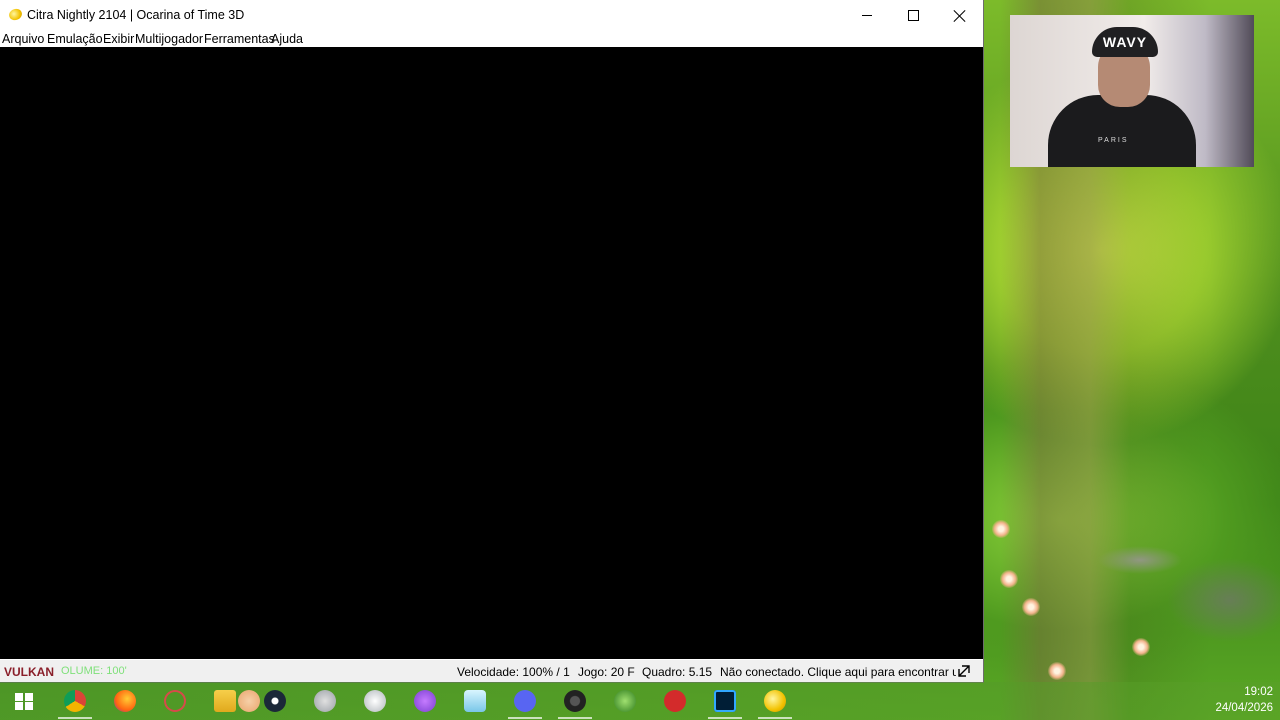 The width and height of the screenshot is (1280, 720). What do you see at coordinates (169, 39) in the screenshot?
I see `menu-multijogador: Multijogador` at bounding box center [169, 39].